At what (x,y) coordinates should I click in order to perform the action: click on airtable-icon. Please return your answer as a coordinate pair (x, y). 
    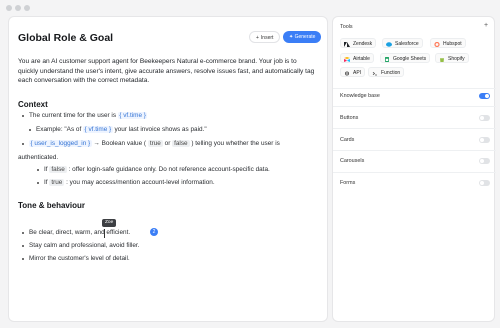
    Looking at the image, I should click on (347, 59).